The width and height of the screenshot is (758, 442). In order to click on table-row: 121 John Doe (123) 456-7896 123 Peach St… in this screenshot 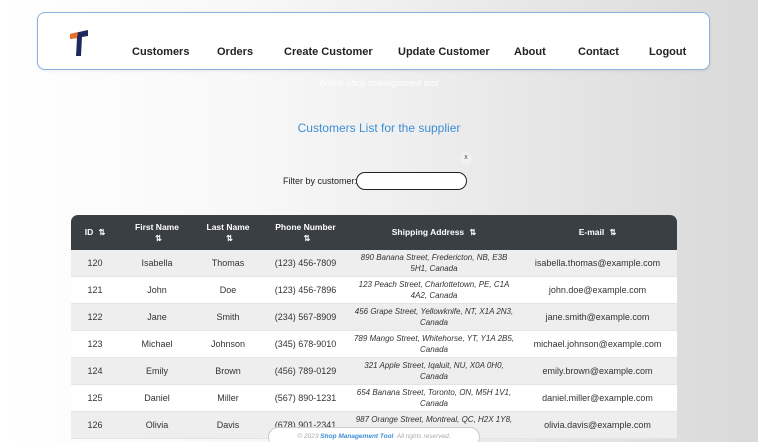, I will do `click(374, 290)`.